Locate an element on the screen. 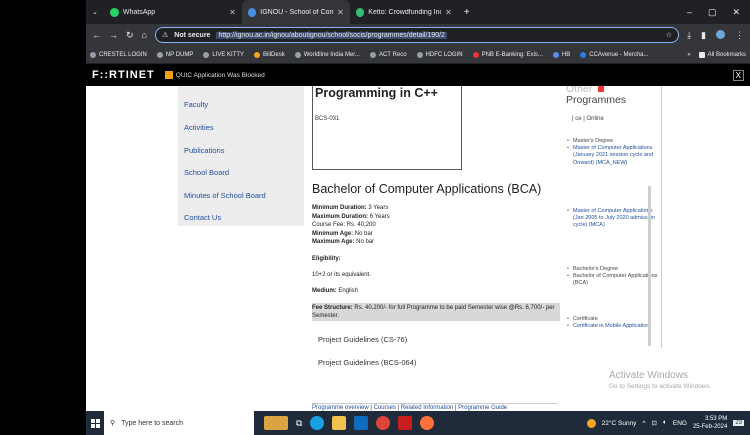  notification-icon: 23 is located at coordinates (738, 423).